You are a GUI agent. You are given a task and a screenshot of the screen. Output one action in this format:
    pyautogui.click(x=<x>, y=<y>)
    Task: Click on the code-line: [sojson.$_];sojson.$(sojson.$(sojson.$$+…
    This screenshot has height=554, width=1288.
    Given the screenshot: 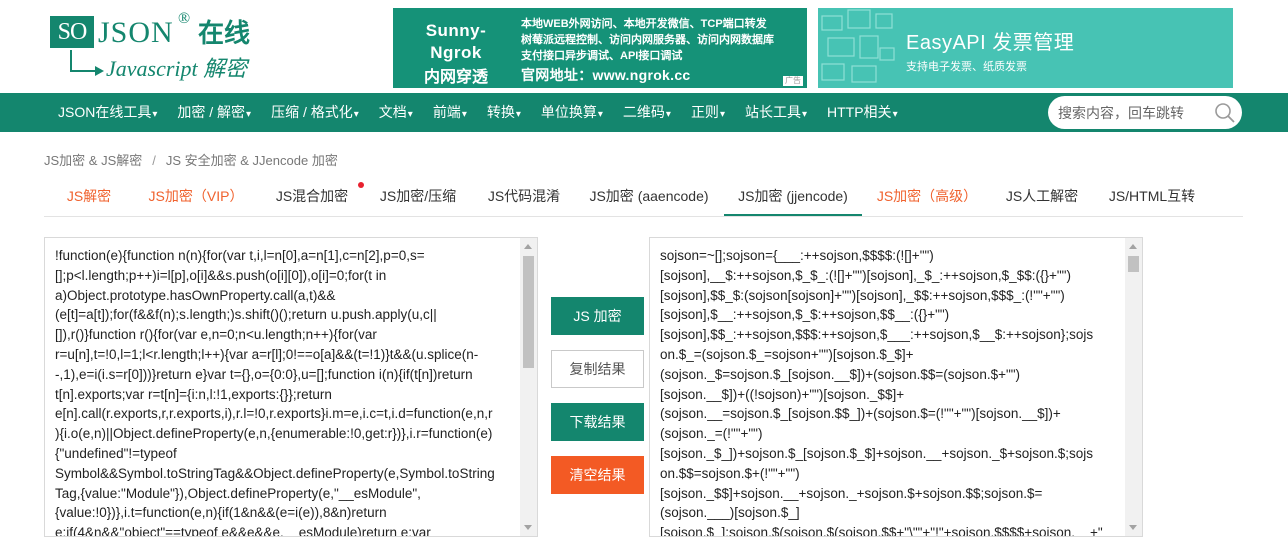 What is the action you would take?
    pyautogui.click(x=881, y=531)
    